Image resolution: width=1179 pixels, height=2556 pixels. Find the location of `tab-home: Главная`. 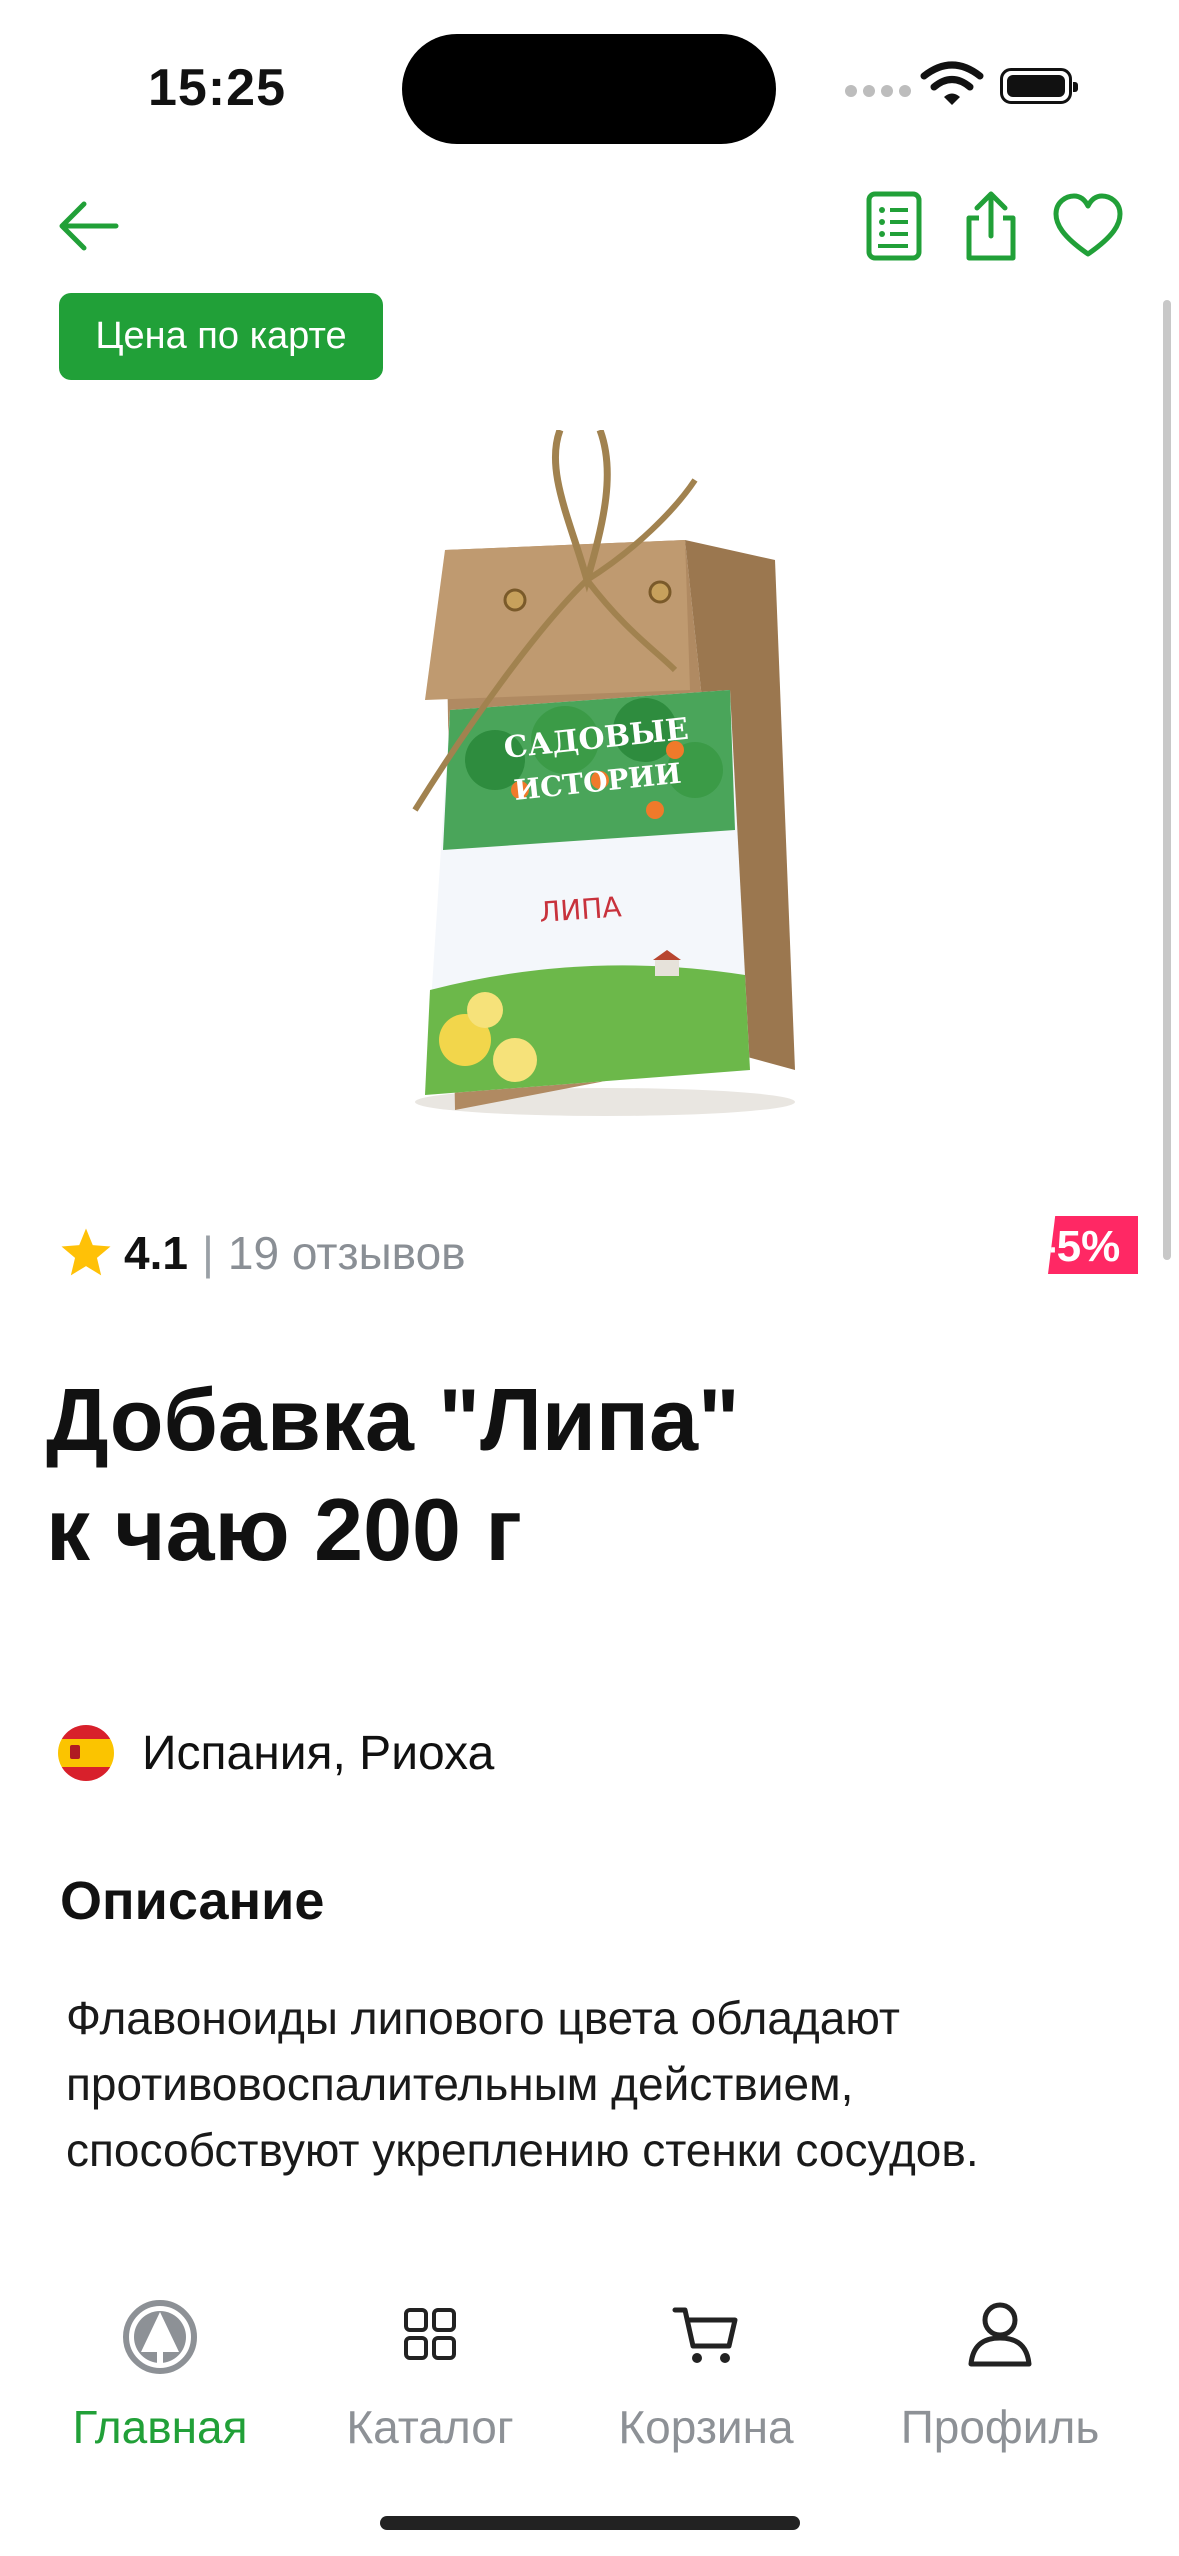

tab-home: Главная is located at coordinates (160, 2370).